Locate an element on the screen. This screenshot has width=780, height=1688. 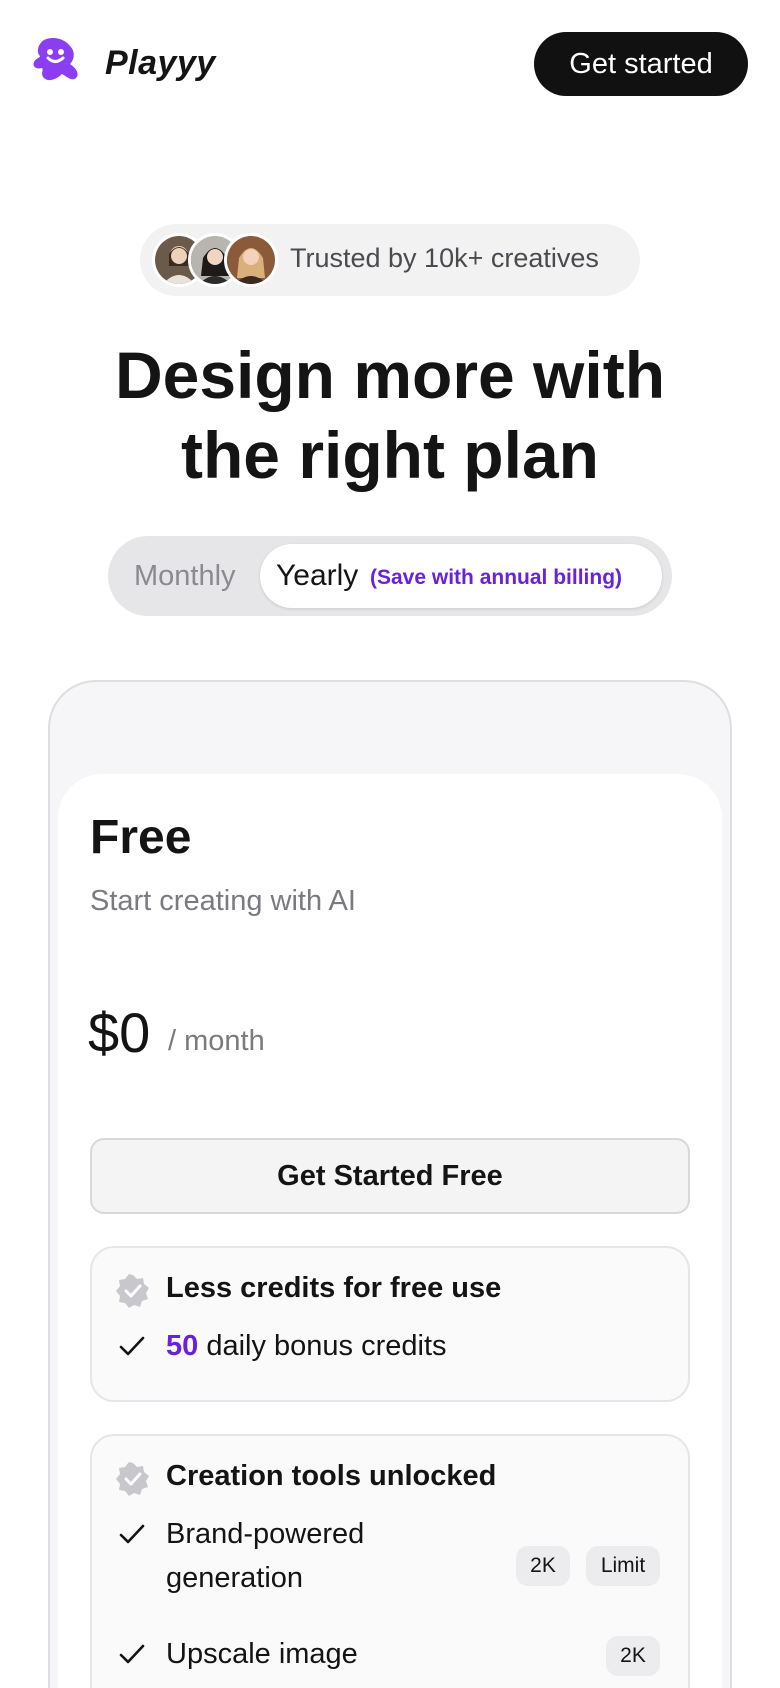
limit-tag: Limit is located at coordinates (623, 1566).